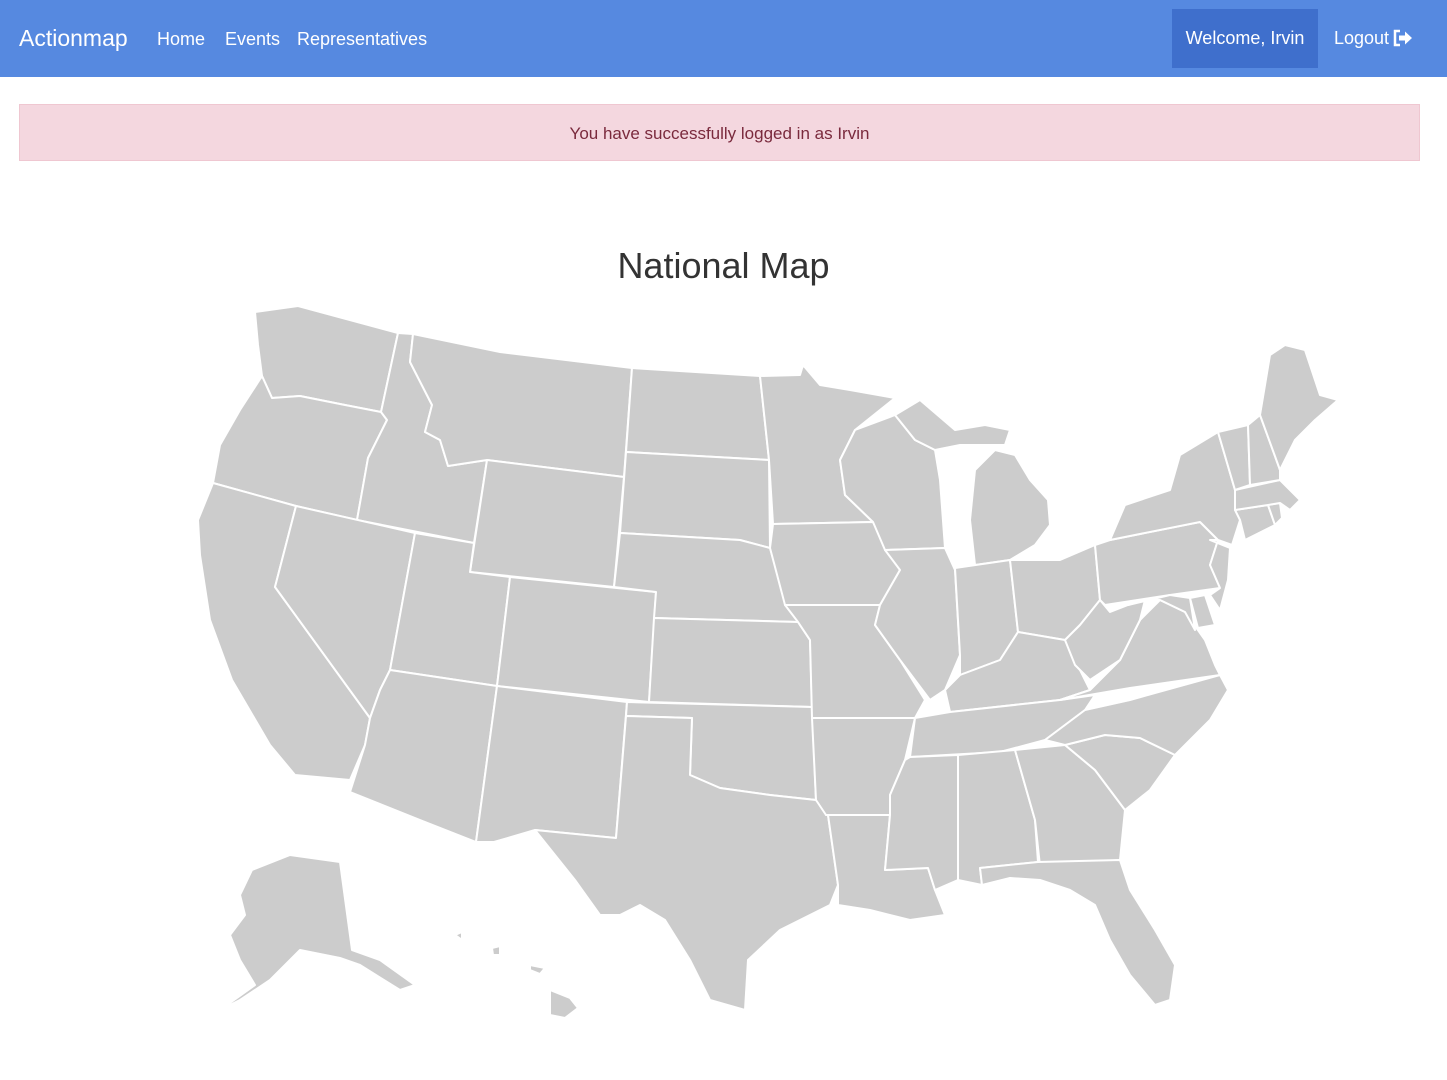 The image size is (1447, 1080). What do you see at coordinates (547, 523) in the screenshot?
I see `state-WY` at bounding box center [547, 523].